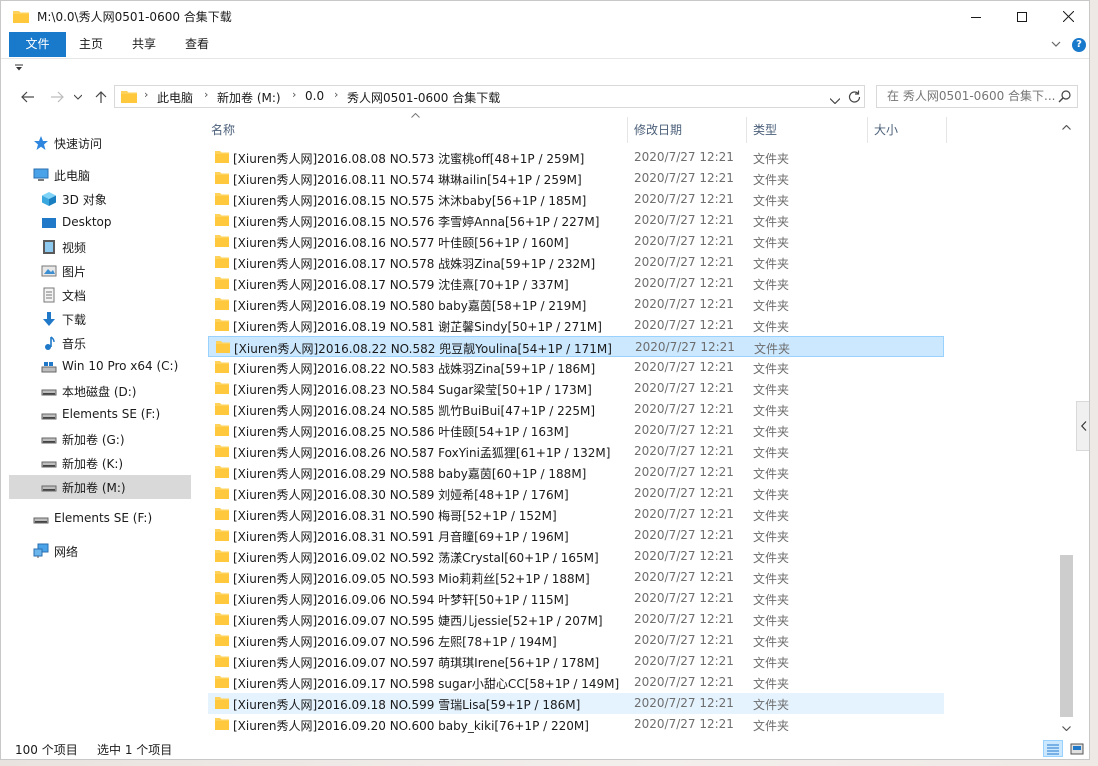  What do you see at coordinates (1067, 16) in the screenshot?
I see `close-button` at bounding box center [1067, 16].